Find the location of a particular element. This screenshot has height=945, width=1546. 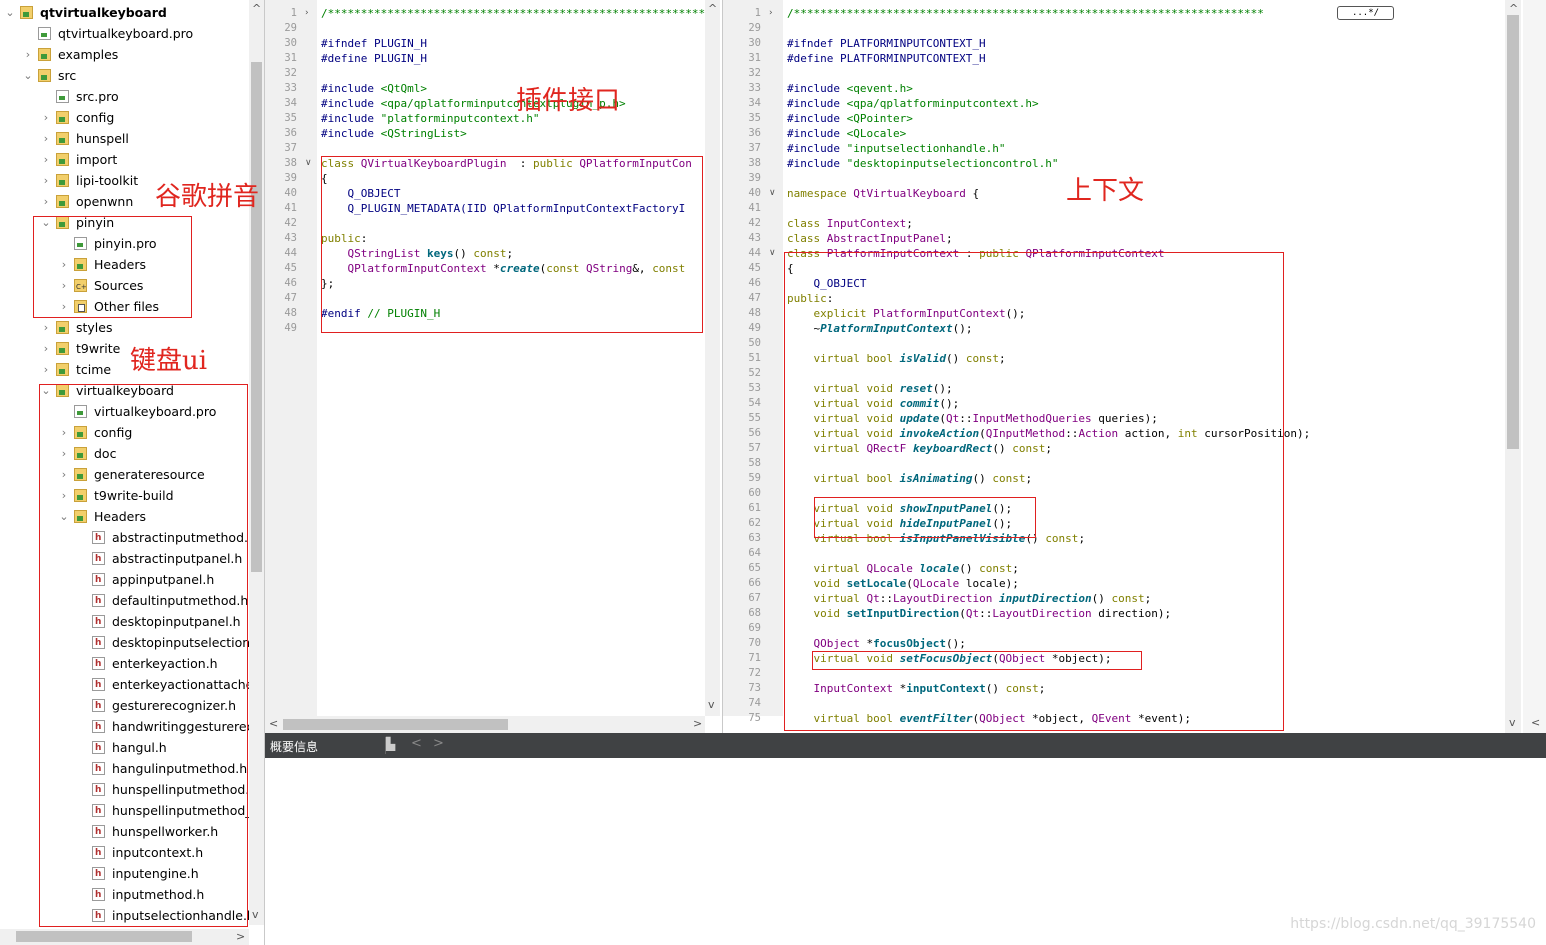

line-number: 61 is located at coordinates (754, 508).